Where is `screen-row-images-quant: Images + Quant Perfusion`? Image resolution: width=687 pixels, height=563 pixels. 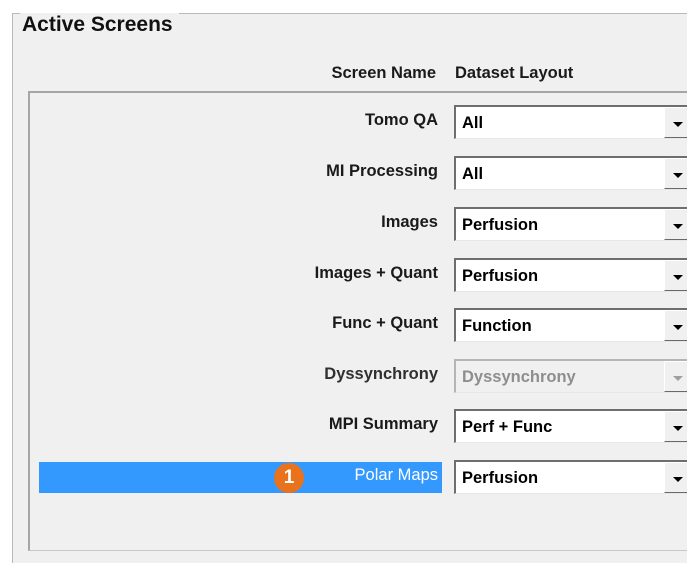
screen-row-images-quant: Images + Quant Perfusion is located at coordinates (358, 276).